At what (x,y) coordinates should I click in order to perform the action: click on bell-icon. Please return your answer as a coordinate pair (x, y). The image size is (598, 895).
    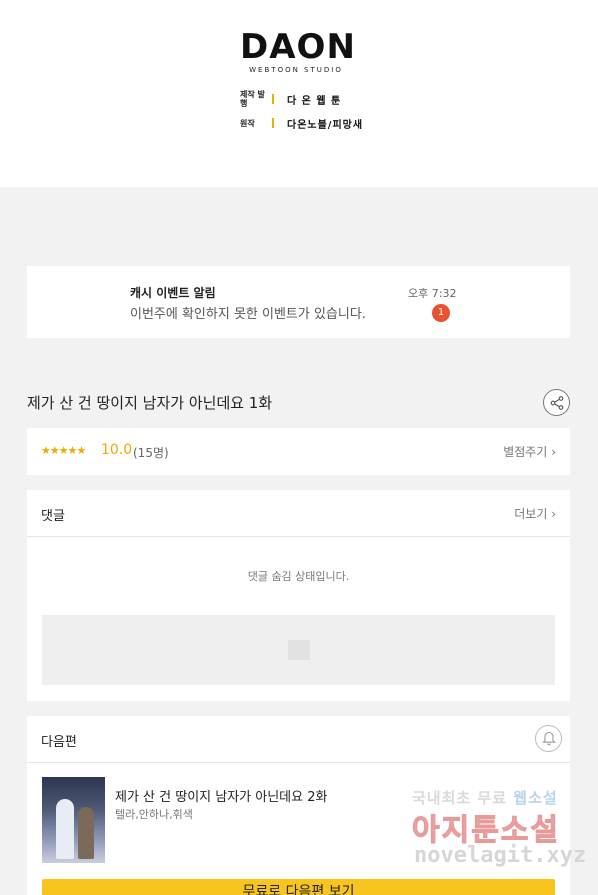
    Looking at the image, I should click on (548, 738).